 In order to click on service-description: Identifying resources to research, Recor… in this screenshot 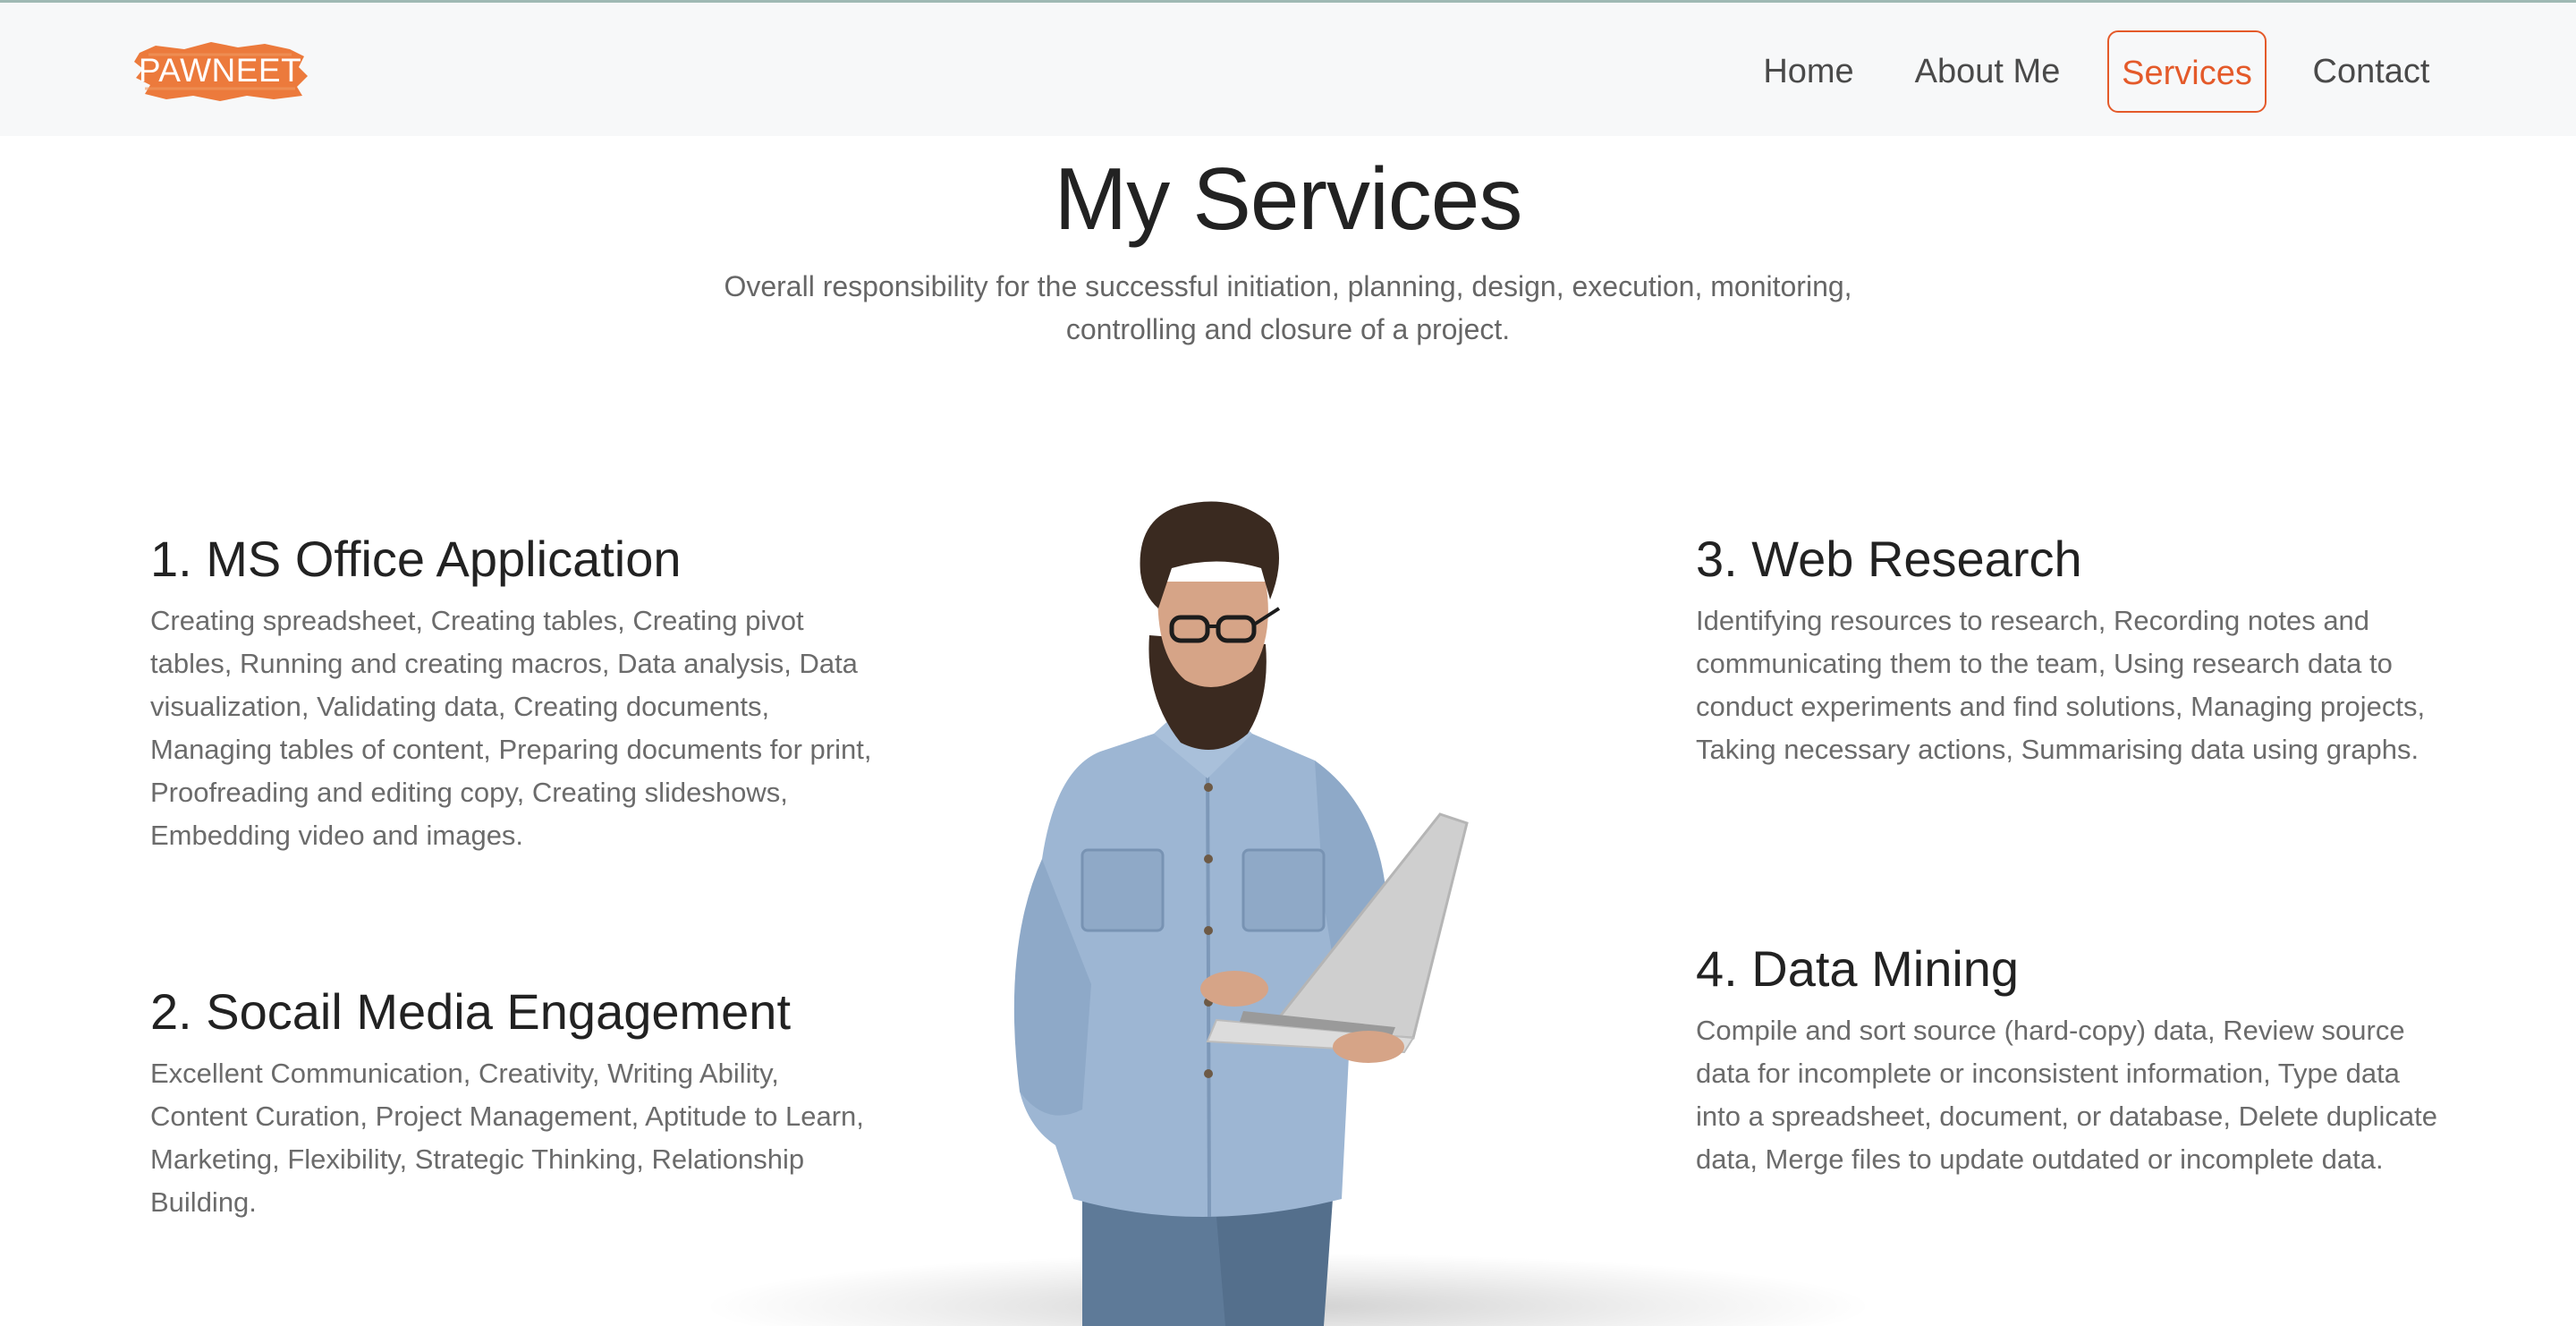, I will do `click(2061, 685)`.